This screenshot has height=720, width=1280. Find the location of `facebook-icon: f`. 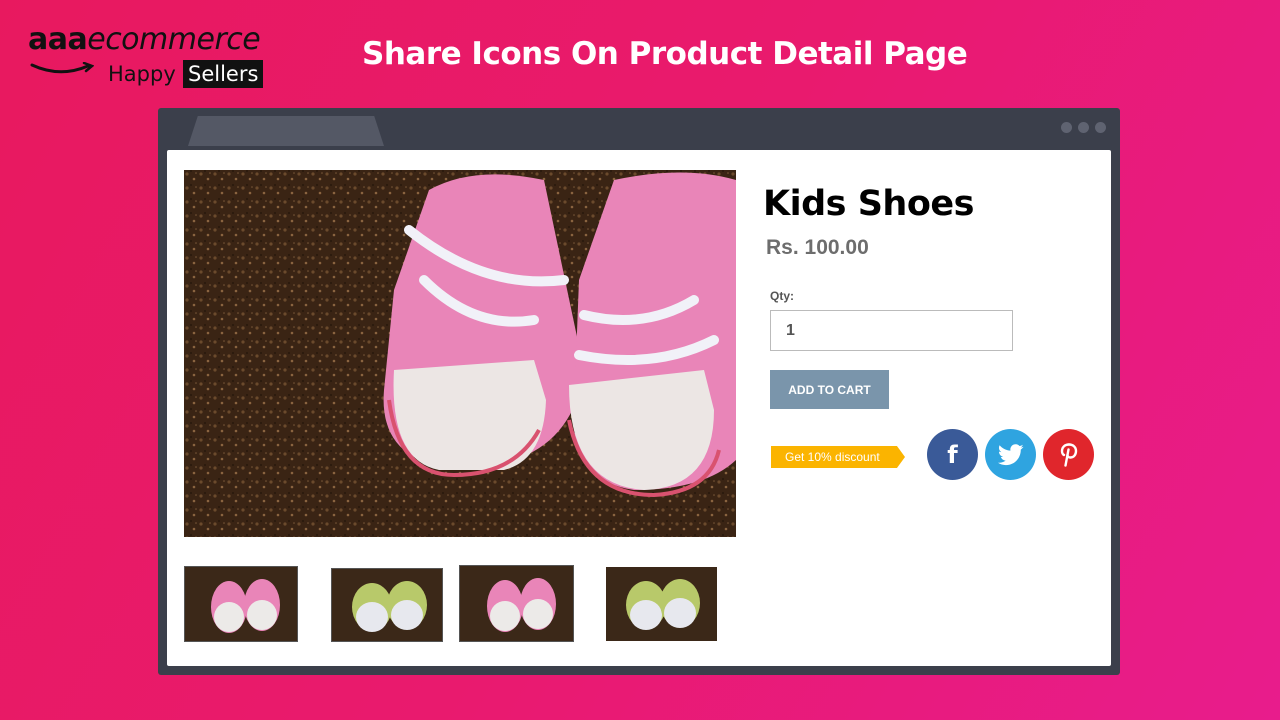

facebook-icon: f is located at coordinates (952, 454).